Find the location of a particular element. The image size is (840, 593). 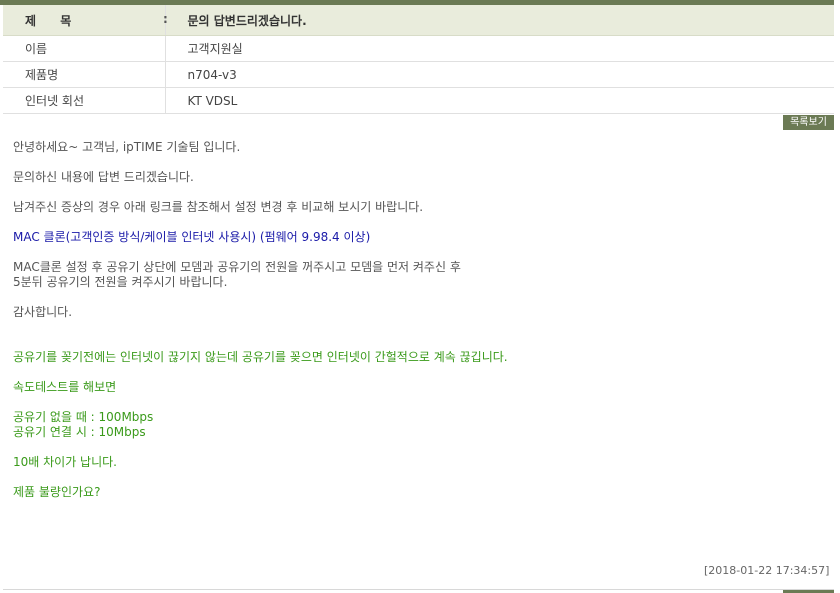

question-difference: 10배 차이가 납니다. is located at coordinates (65, 462).